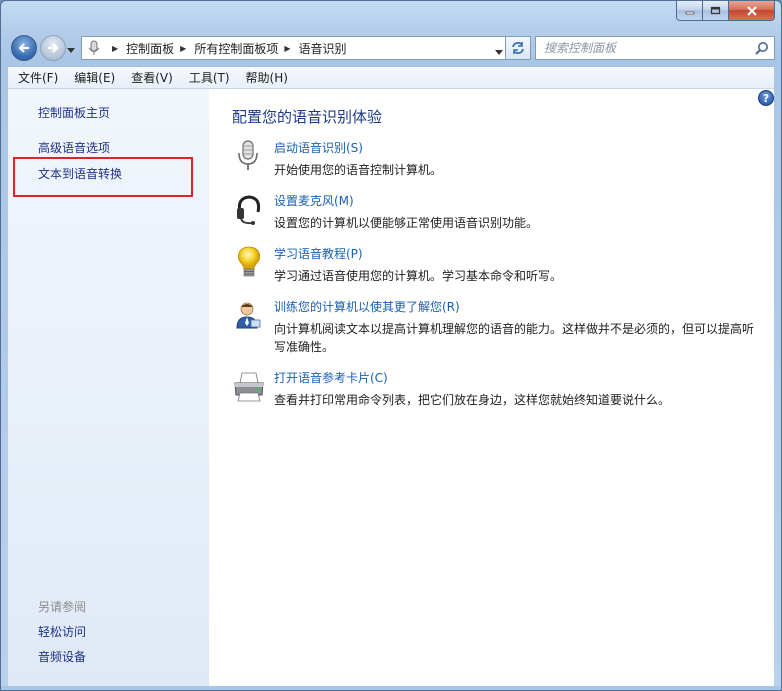  Describe the element at coordinates (38, 77) in the screenshot. I see `menu-file: 文件(F)` at that location.